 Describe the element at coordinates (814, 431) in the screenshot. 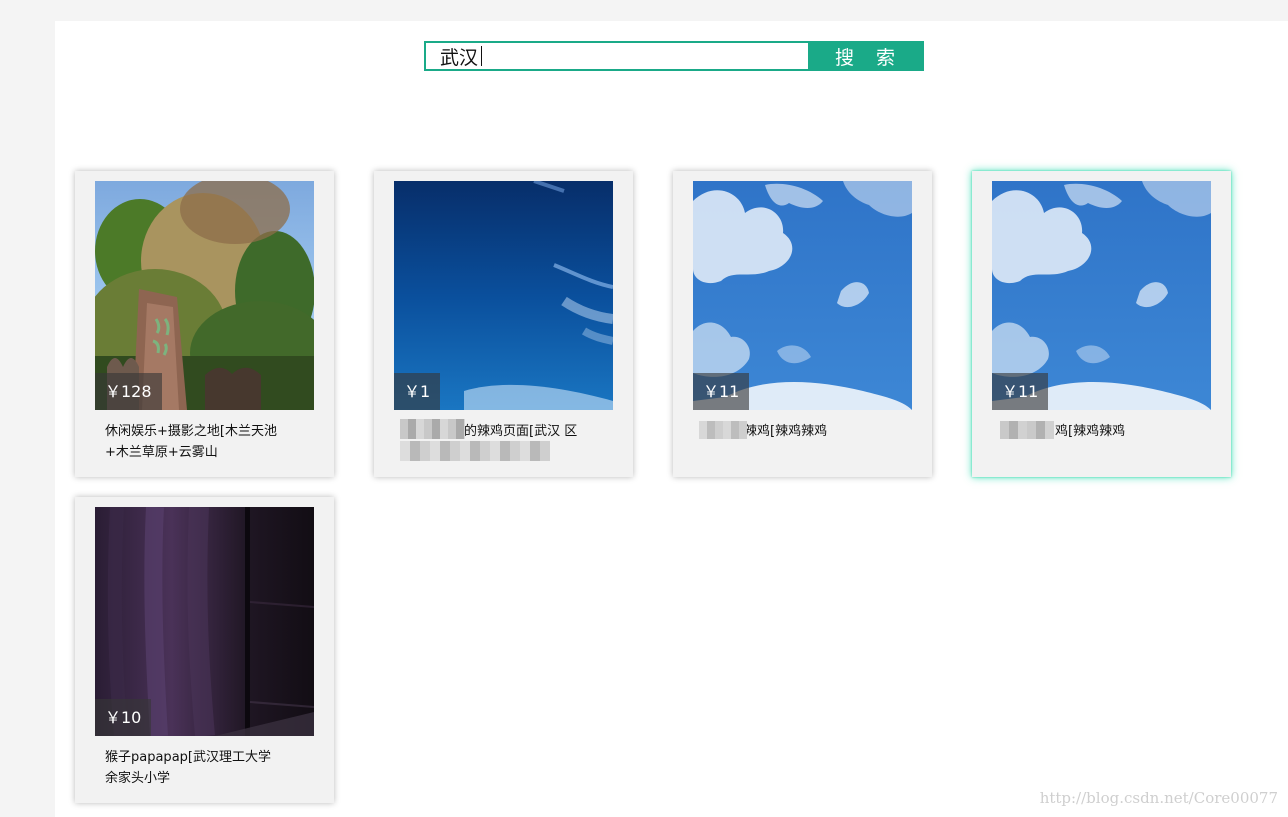

I see `product-title: 辣鸡[辣鸡辣鸡` at that location.